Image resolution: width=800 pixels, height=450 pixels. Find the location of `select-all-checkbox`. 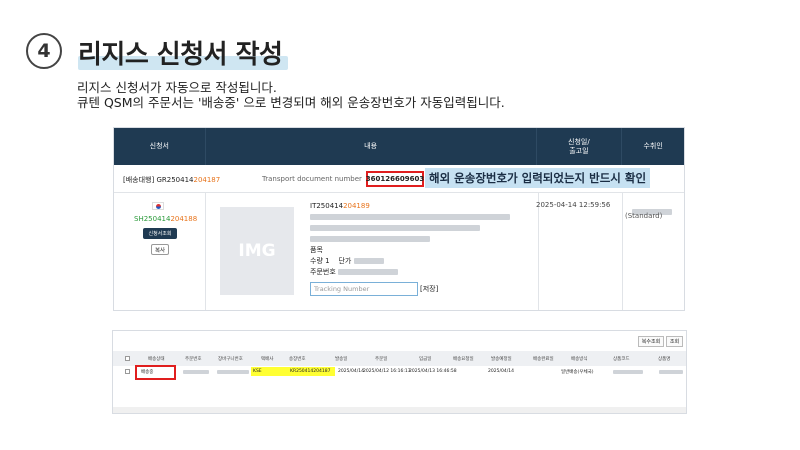

select-all-checkbox is located at coordinates (127, 358).